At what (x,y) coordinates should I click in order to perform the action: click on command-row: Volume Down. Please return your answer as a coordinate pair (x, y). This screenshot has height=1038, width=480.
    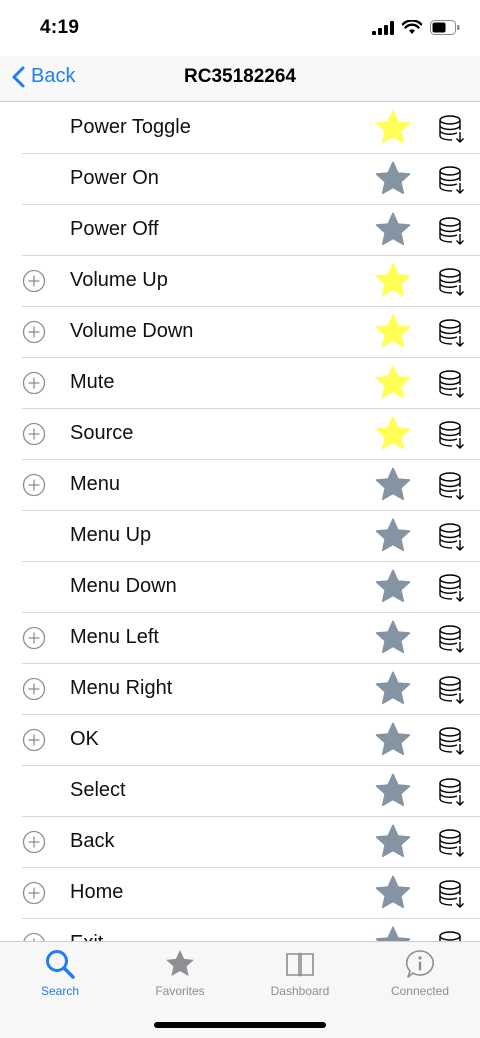
    Looking at the image, I should click on (240, 332).